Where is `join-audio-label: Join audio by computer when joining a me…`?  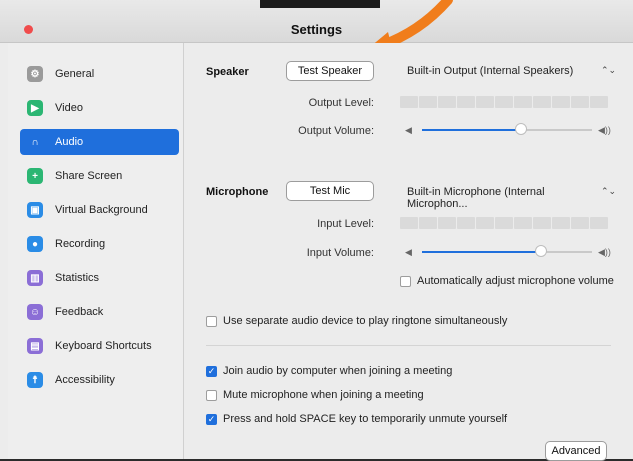
join-audio-label: Join audio by computer when joining a me… is located at coordinates (338, 371).